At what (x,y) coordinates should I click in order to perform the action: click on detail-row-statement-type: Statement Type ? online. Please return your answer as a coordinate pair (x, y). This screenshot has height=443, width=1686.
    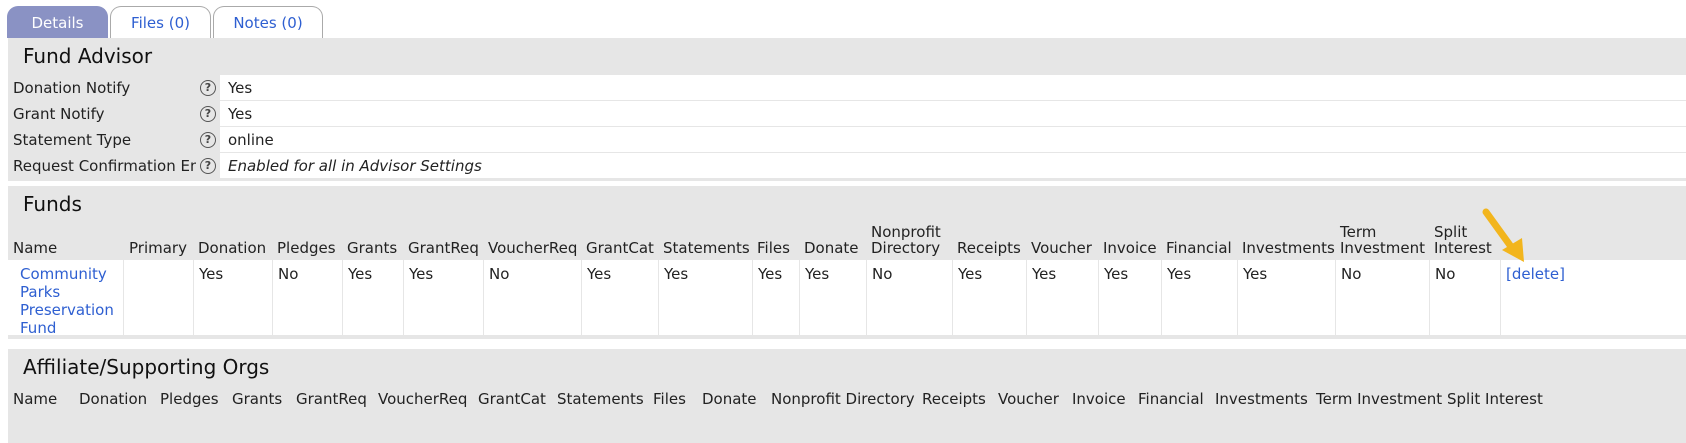
    Looking at the image, I should click on (847, 139).